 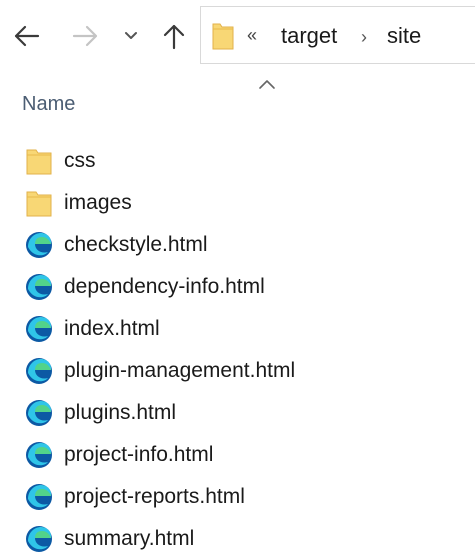 I want to click on file-name: plugins.html, so click(x=120, y=412).